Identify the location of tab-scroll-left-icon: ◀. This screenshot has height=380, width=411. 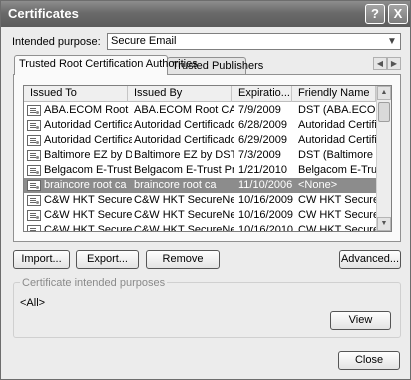
(380, 63).